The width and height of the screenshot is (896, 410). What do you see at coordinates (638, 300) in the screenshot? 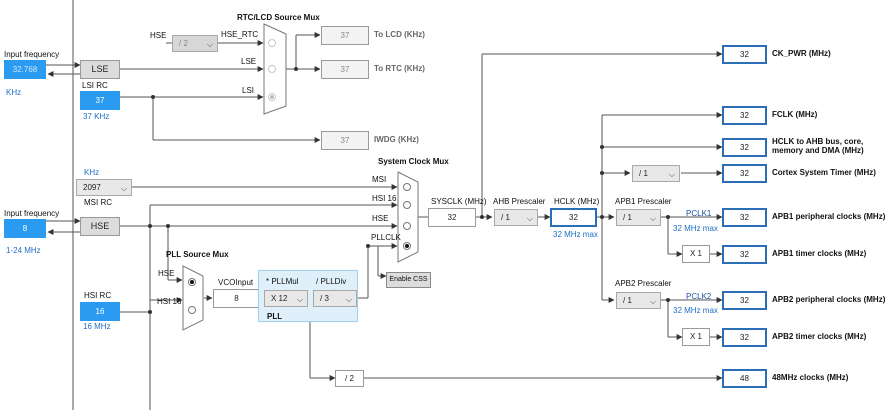
I see `apb2-prescaler-select: / 1 ⌵` at bounding box center [638, 300].